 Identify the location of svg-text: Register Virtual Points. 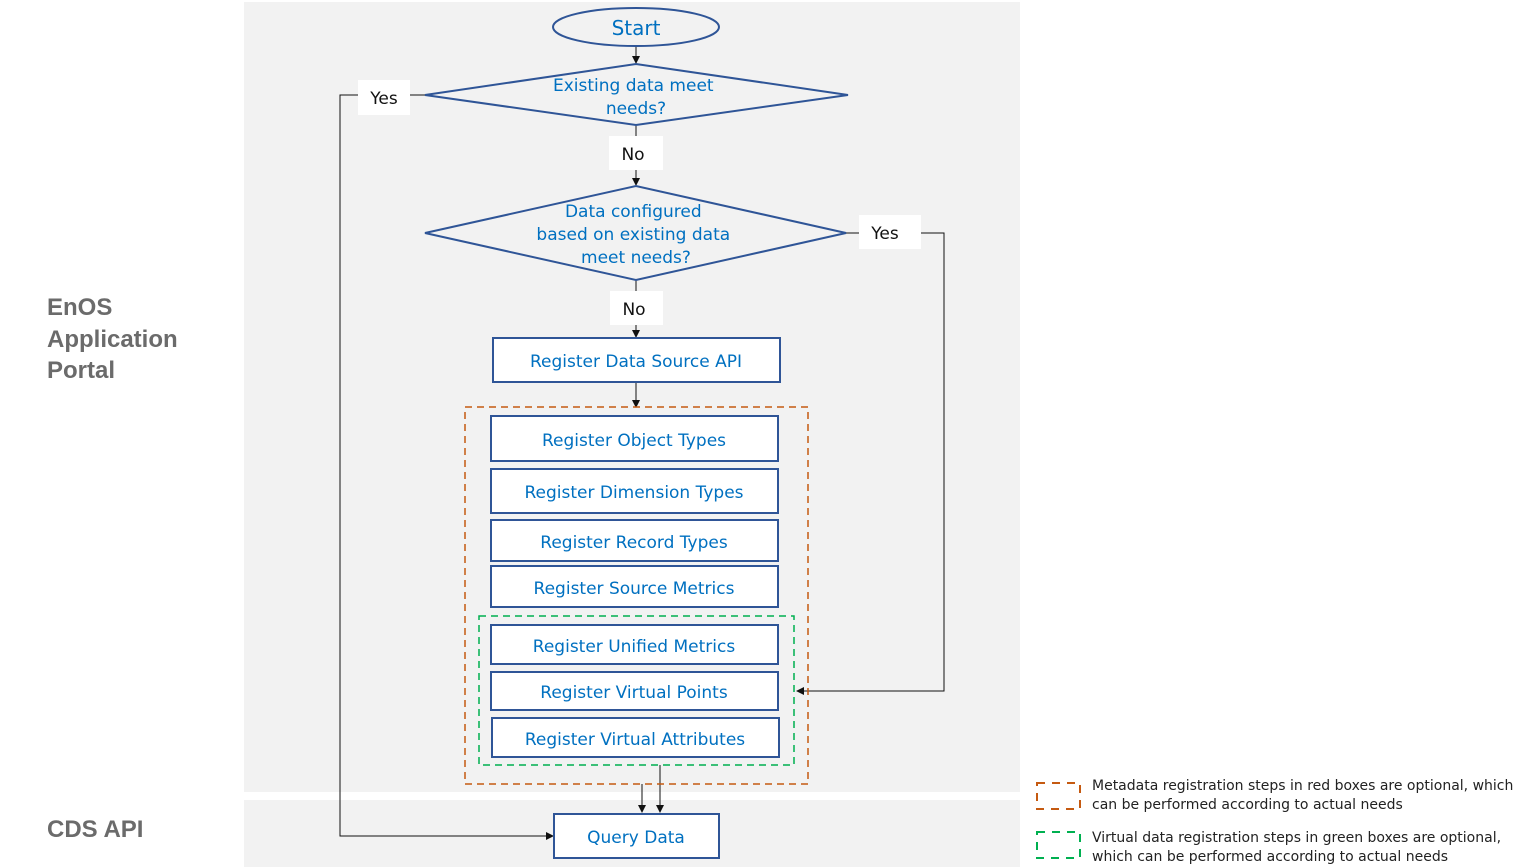
(634, 693).